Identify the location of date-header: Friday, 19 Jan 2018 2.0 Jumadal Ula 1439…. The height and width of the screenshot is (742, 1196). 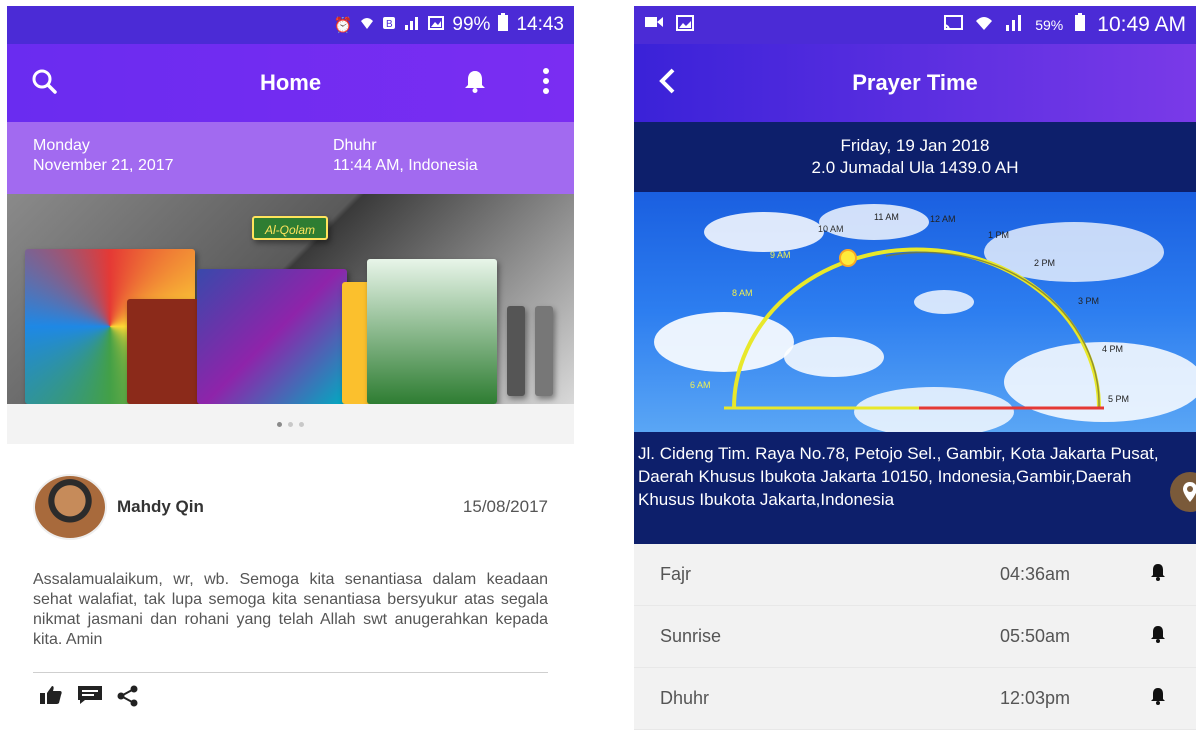
(915, 157).